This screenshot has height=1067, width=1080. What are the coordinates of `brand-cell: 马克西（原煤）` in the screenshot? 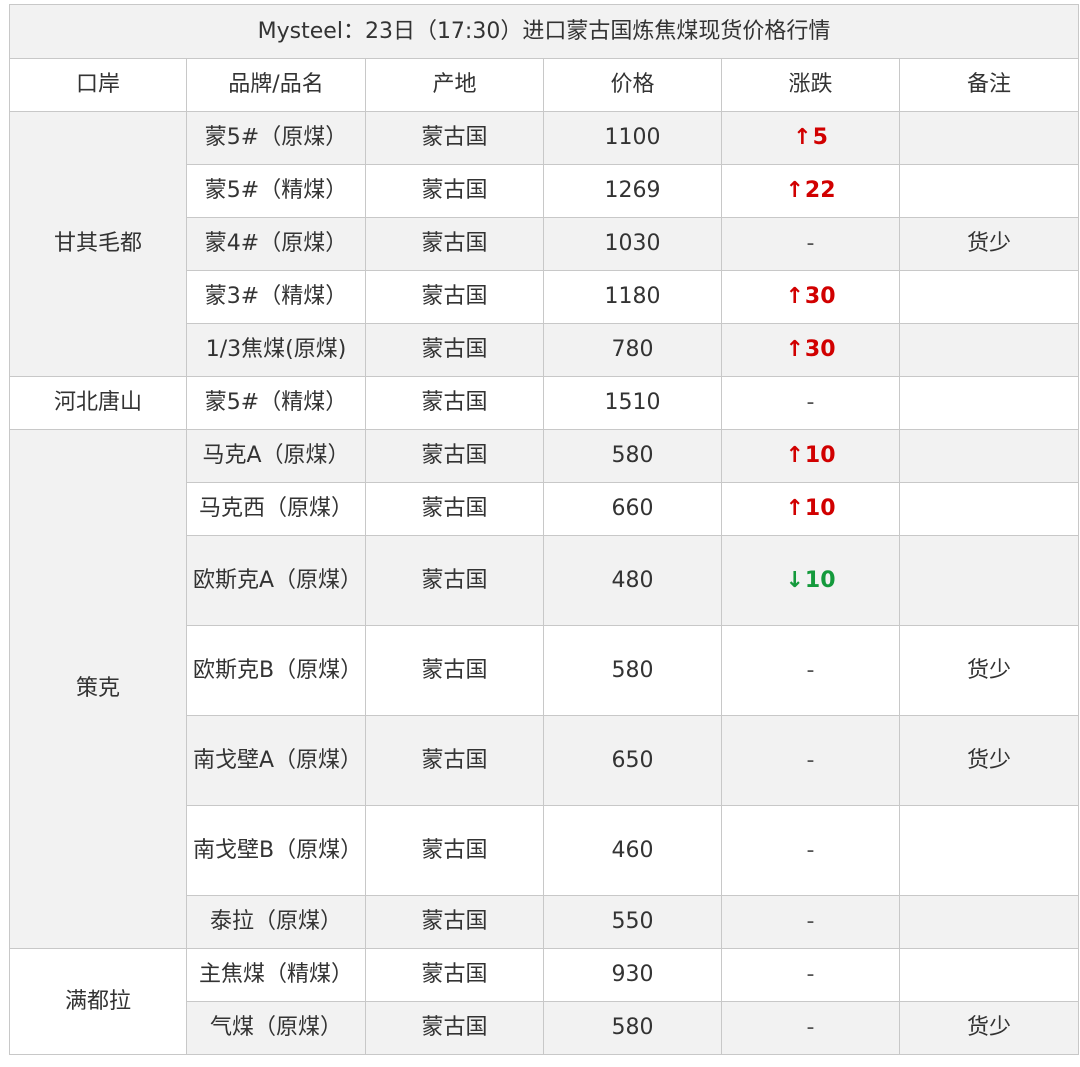 It's located at (276, 509).